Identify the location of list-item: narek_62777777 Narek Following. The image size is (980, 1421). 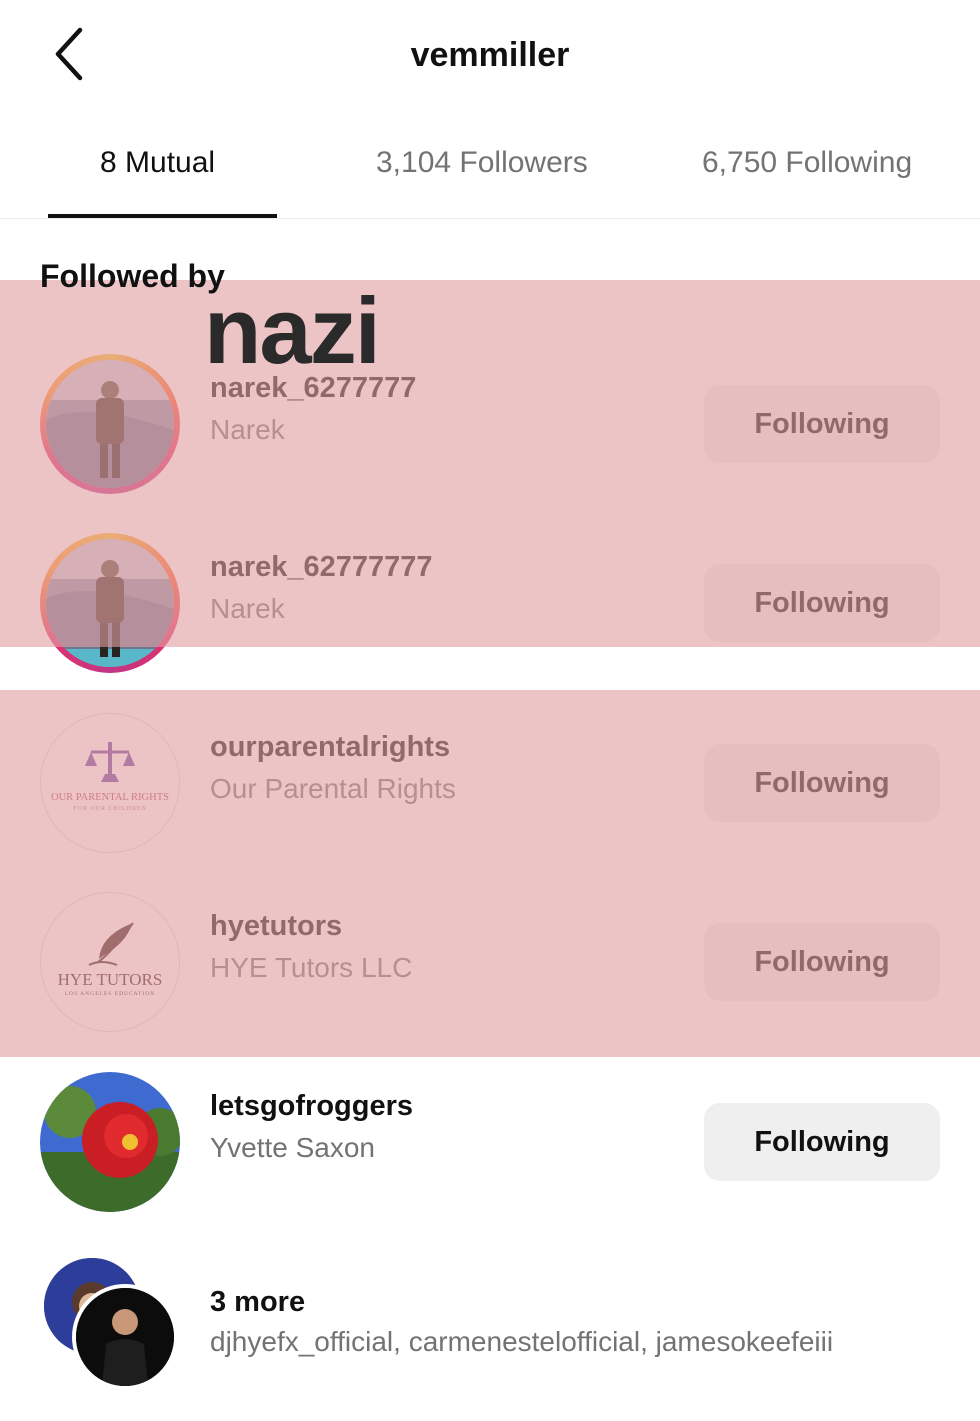
(490, 603).